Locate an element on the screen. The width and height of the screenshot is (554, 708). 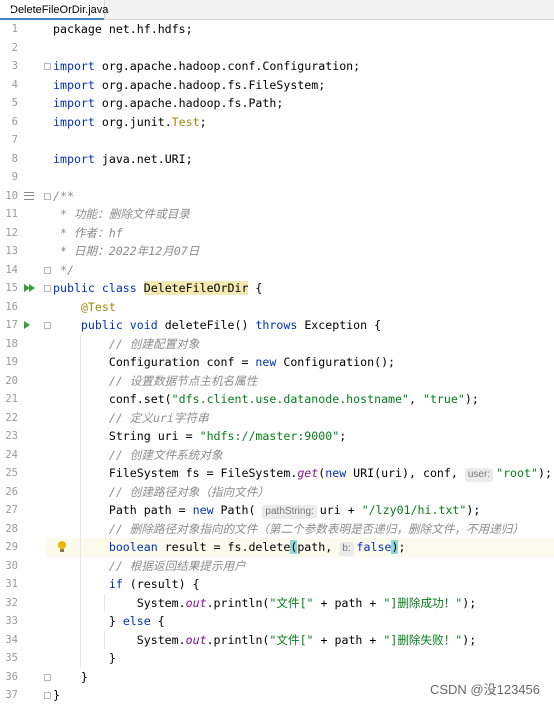
code-line: // 根据返回结果提示用户 is located at coordinates (149, 566).